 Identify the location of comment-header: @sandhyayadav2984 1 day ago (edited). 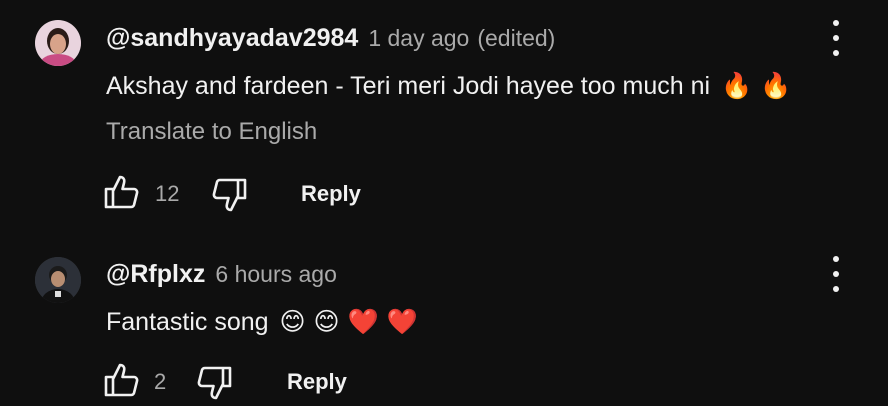
(330, 38).